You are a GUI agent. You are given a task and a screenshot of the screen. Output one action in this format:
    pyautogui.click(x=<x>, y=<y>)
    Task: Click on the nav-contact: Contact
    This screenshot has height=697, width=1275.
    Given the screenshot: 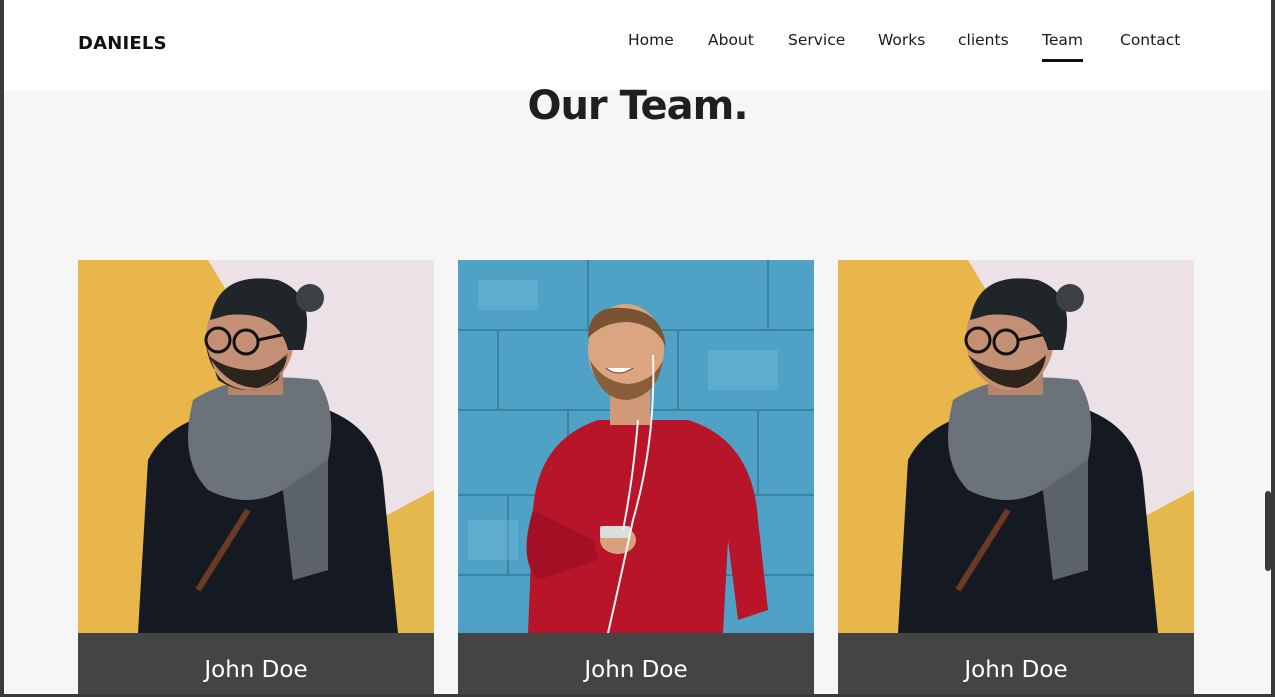 What is the action you would take?
    pyautogui.click(x=1150, y=40)
    